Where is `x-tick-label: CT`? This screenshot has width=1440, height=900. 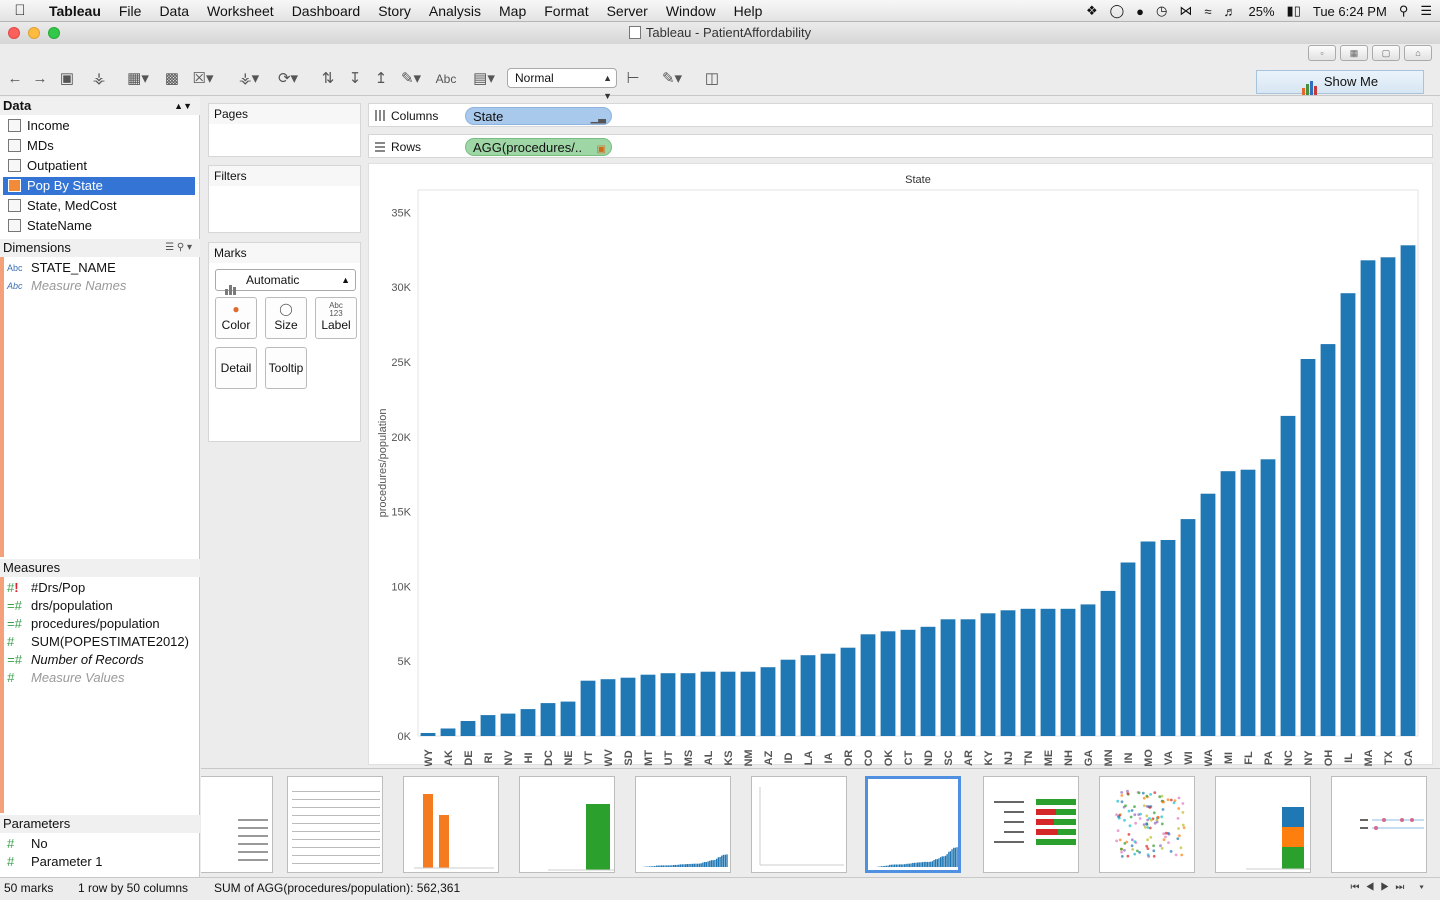
x-tick-label: CT is located at coordinates (909, 757).